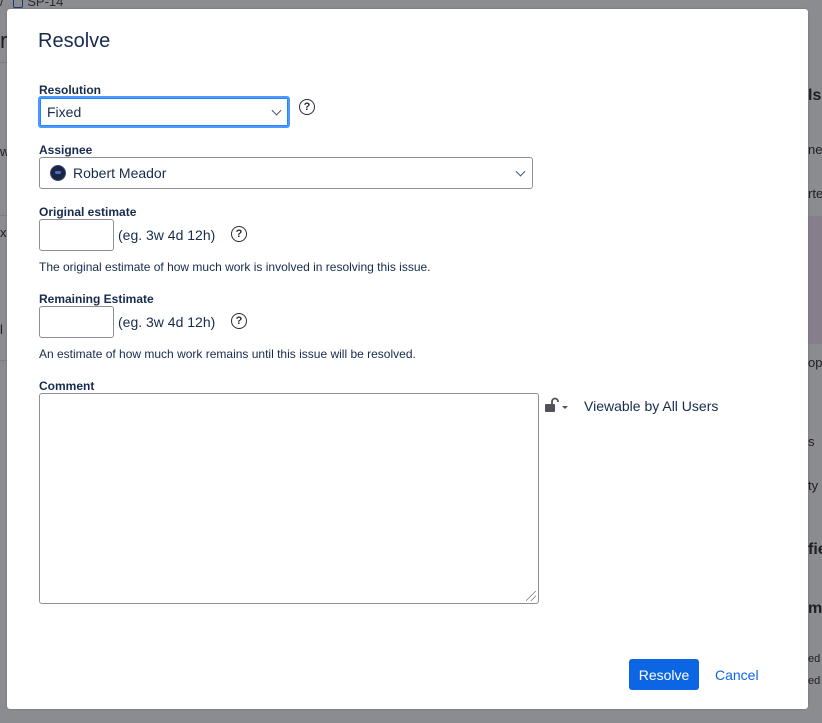 This screenshot has height=723, width=822. What do you see at coordinates (813, 485) in the screenshot?
I see `background-fragment: ty` at bounding box center [813, 485].